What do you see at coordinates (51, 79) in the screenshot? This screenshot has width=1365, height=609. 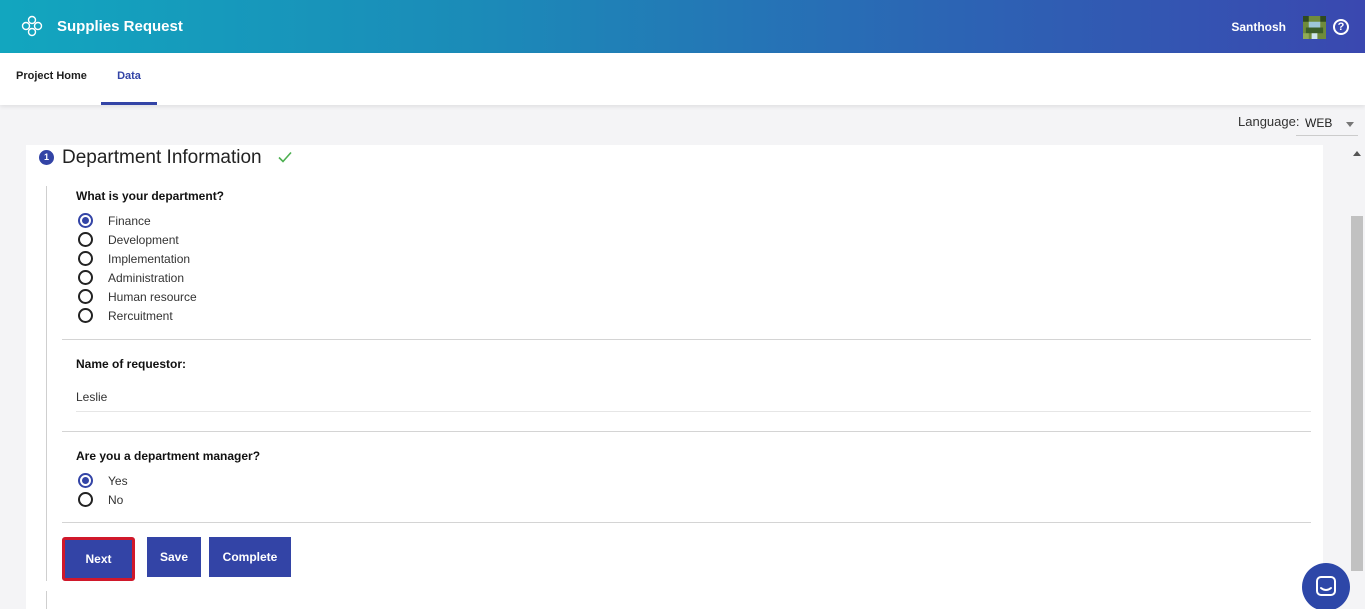 I see `tab-project-home: Project Home` at bounding box center [51, 79].